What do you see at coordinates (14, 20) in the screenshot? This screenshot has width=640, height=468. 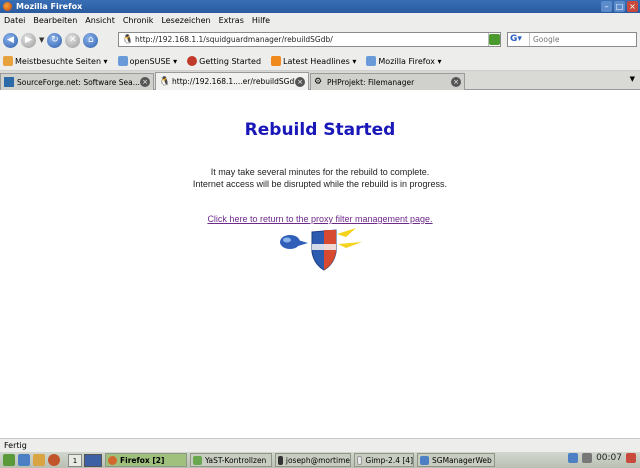 I see `menu-datei: Datei` at bounding box center [14, 20].